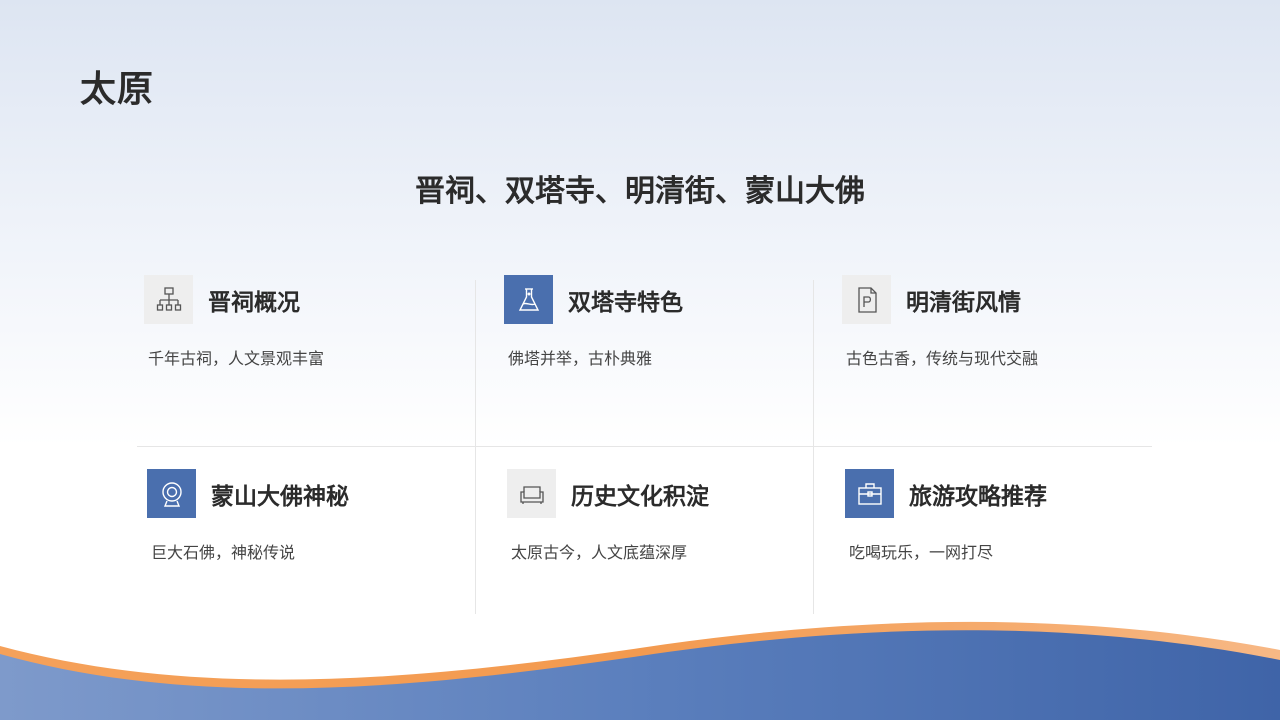 The height and width of the screenshot is (720, 1280). I want to click on flask-icon, so click(528, 299).